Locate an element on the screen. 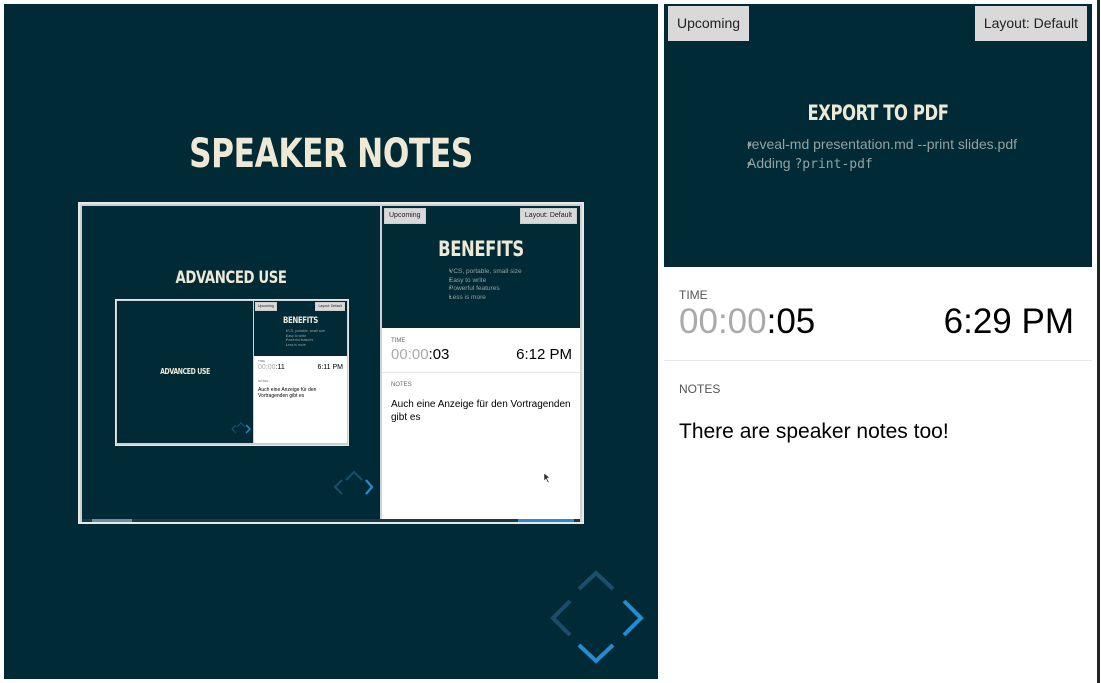 The image size is (1101, 683). mouse-cursor-icon is located at coordinates (547, 479).